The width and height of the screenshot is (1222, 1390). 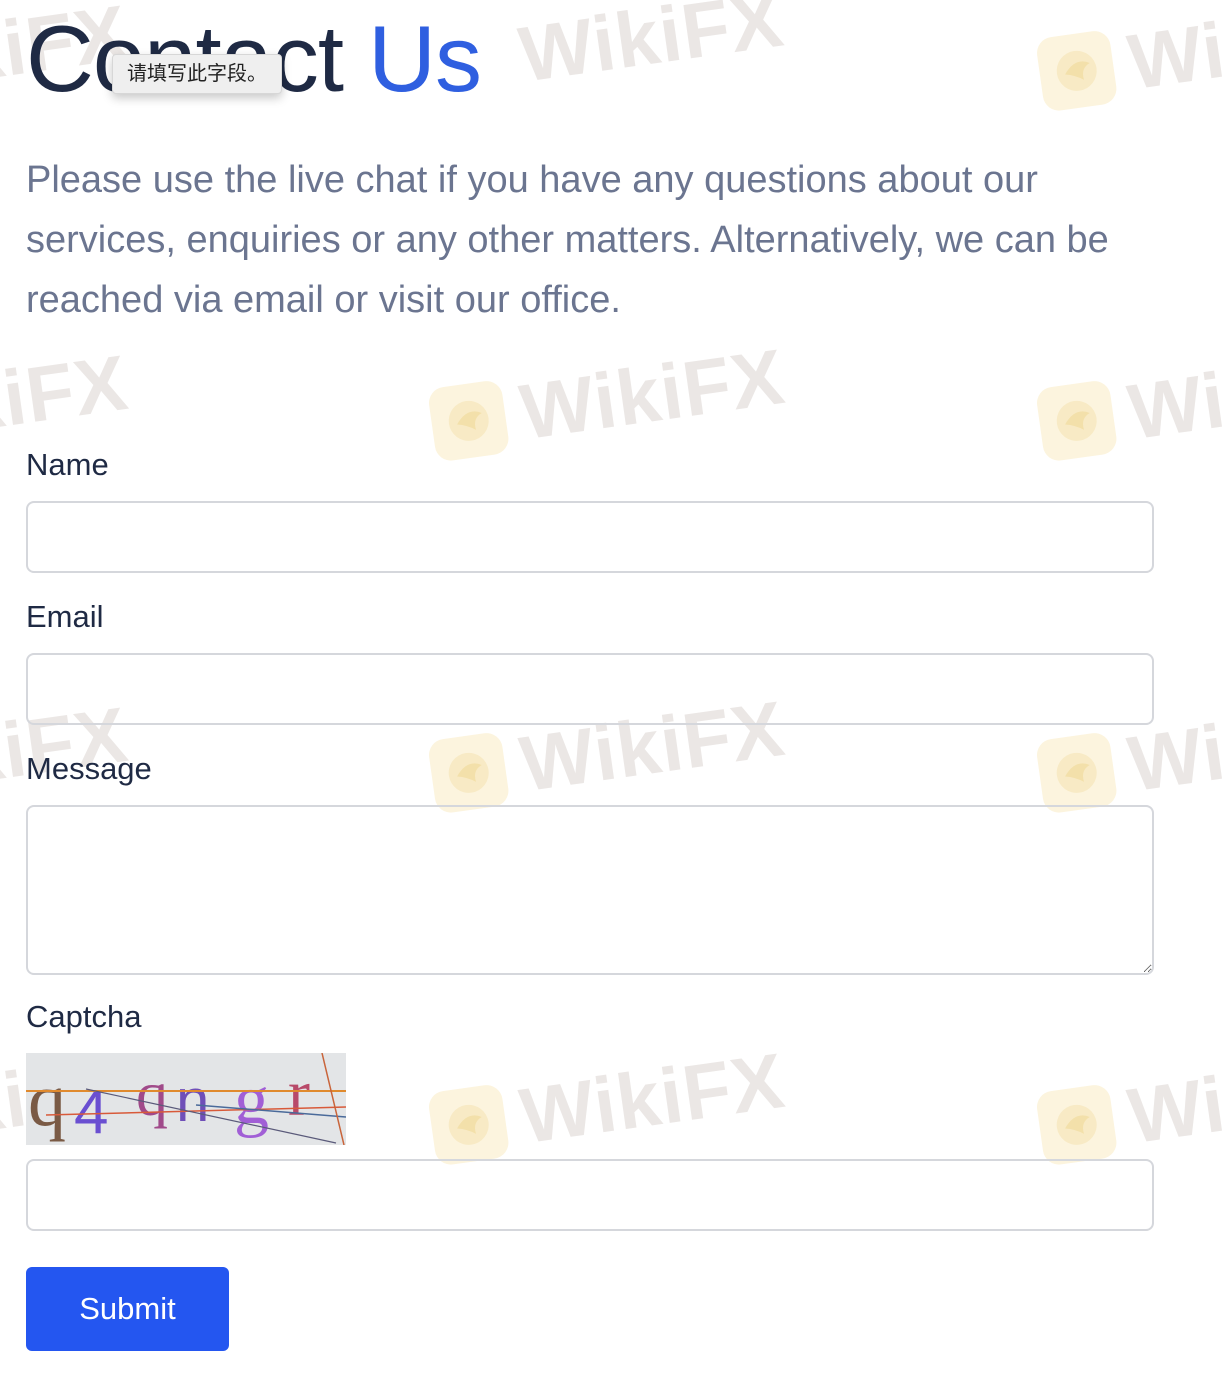 I want to click on name-label: Name, so click(x=67, y=464).